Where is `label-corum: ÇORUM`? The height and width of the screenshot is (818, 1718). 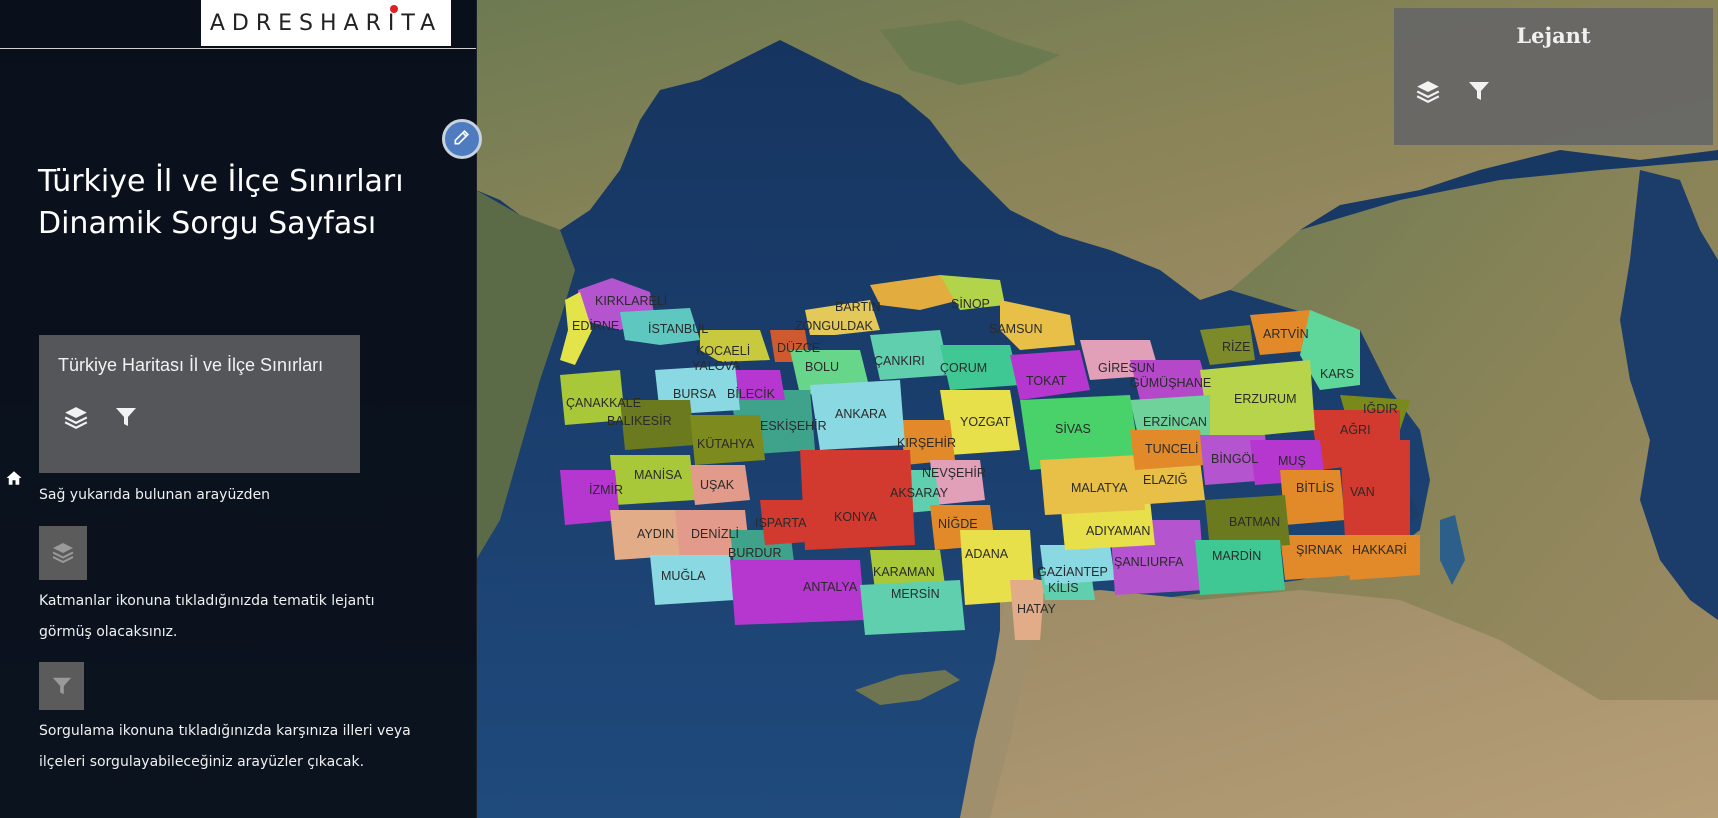 label-corum: ÇORUM is located at coordinates (963, 368).